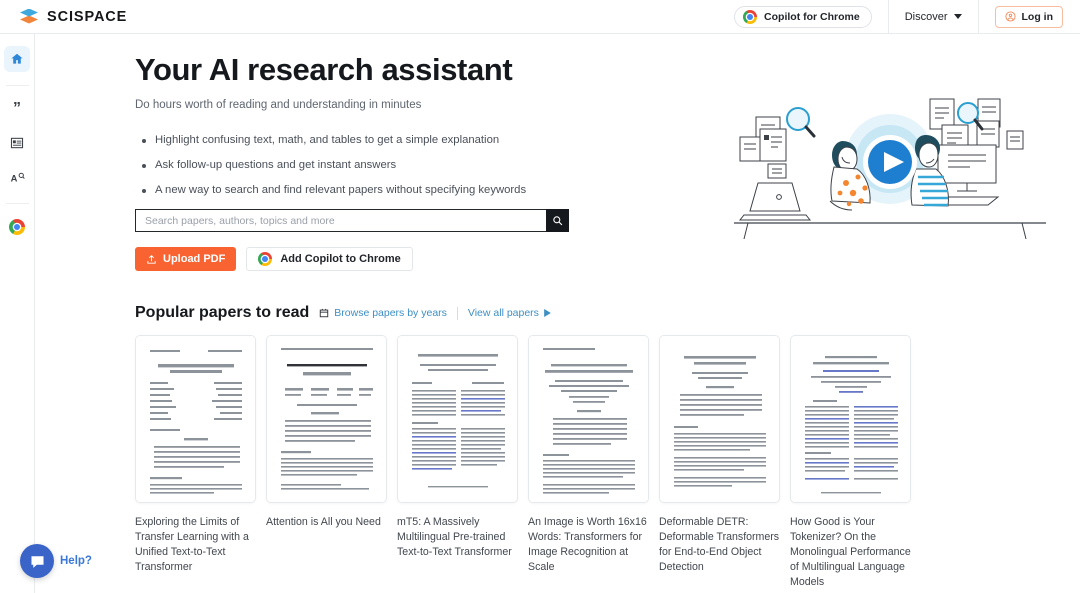 The image size is (1080, 593). What do you see at coordinates (29, 17) in the screenshot?
I see `stacked-layers-logo-icon` at bounding box center [29, 17].